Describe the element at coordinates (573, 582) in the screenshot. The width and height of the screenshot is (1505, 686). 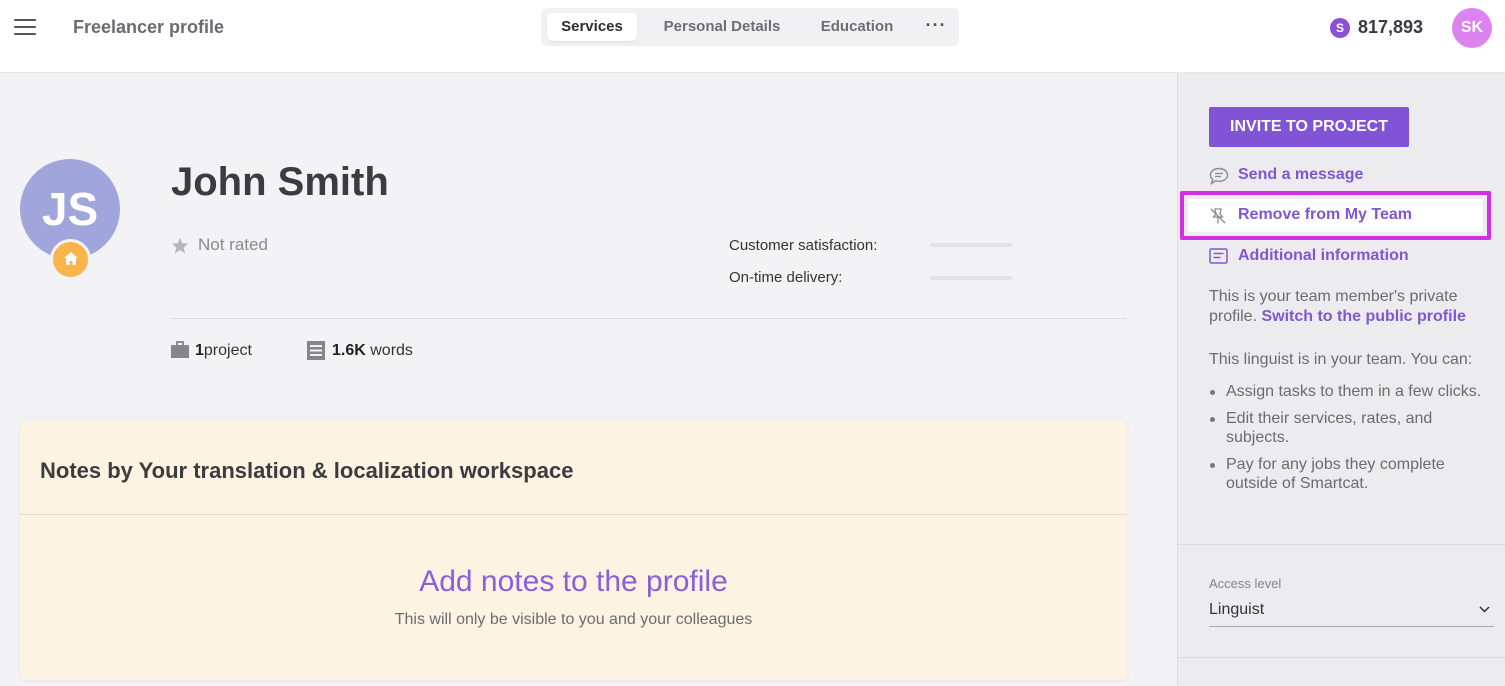
I see `add-notes-link: Add notes to the profile` at that location.